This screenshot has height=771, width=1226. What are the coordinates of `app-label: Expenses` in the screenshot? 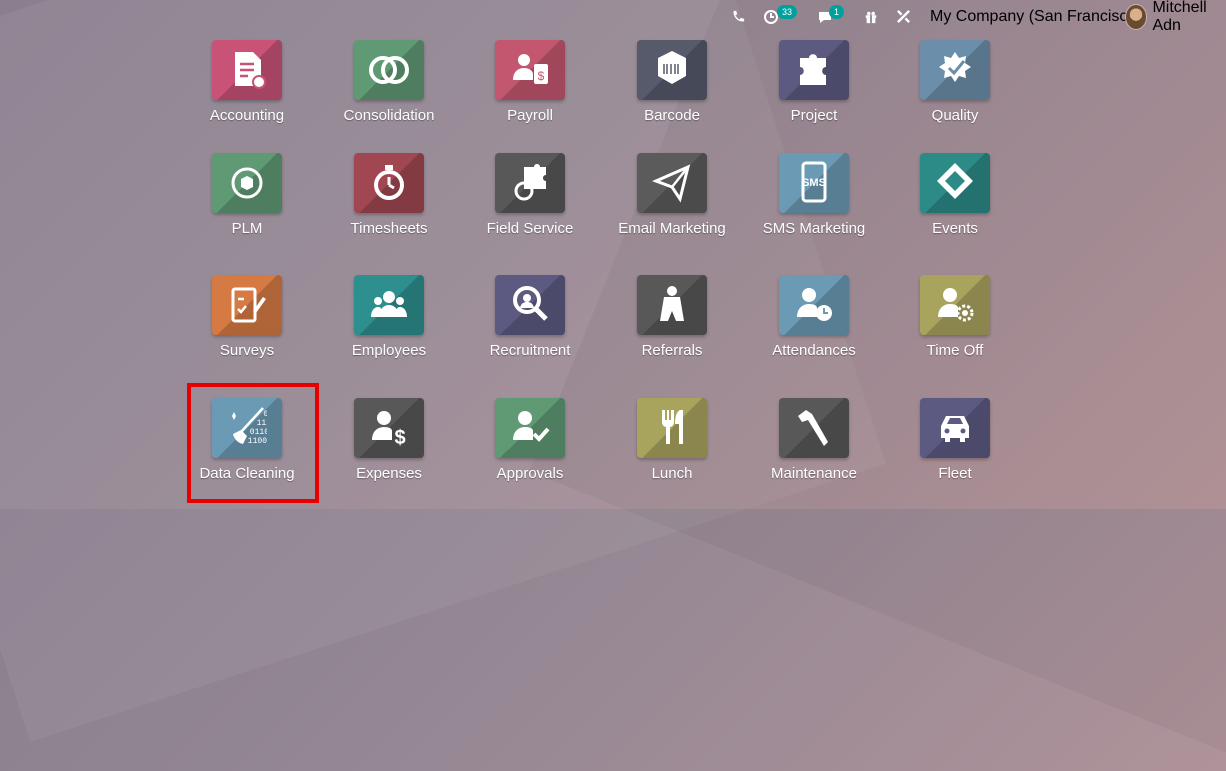 It's located at (389, 473).